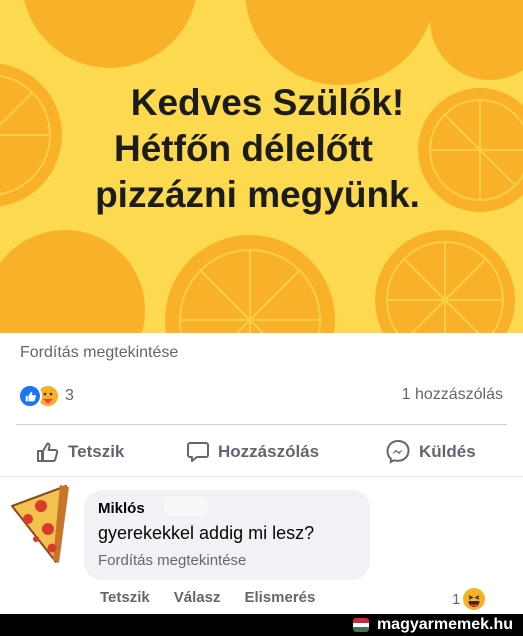 The height and width of the screenshot is (636, 523). I want to click on comment-reactions: 1, so click(469, 599).